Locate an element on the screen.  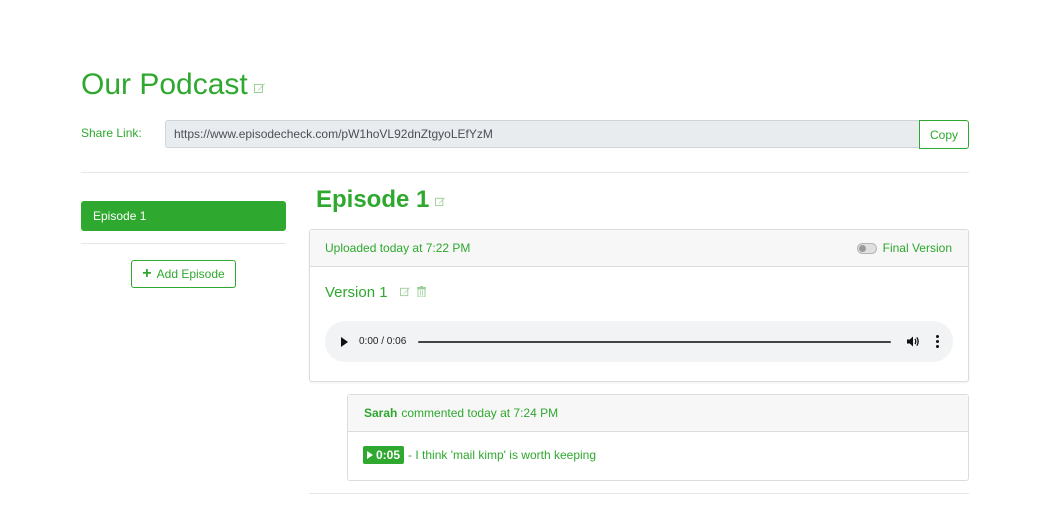
audio-player: 0:00 / 0:06 is located at coordinates (639, 341).